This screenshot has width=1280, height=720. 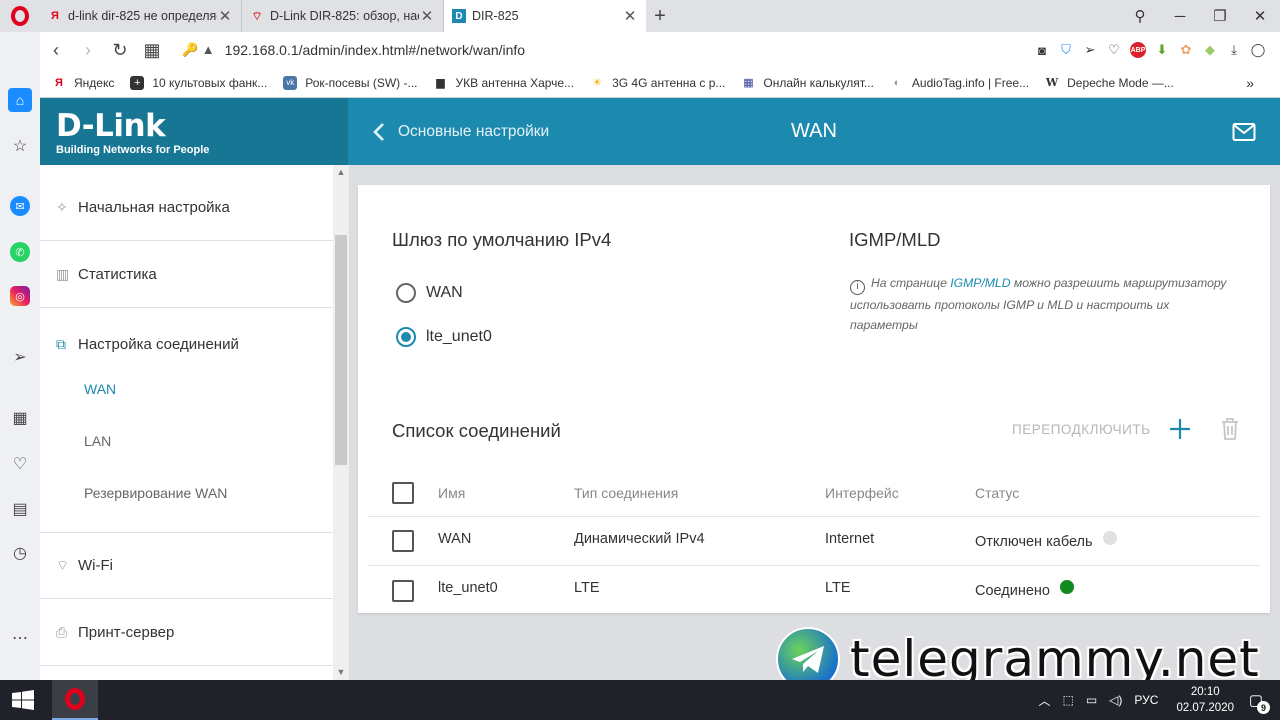 I want to click on select-all-checkbox, so click(x=403, y=493).